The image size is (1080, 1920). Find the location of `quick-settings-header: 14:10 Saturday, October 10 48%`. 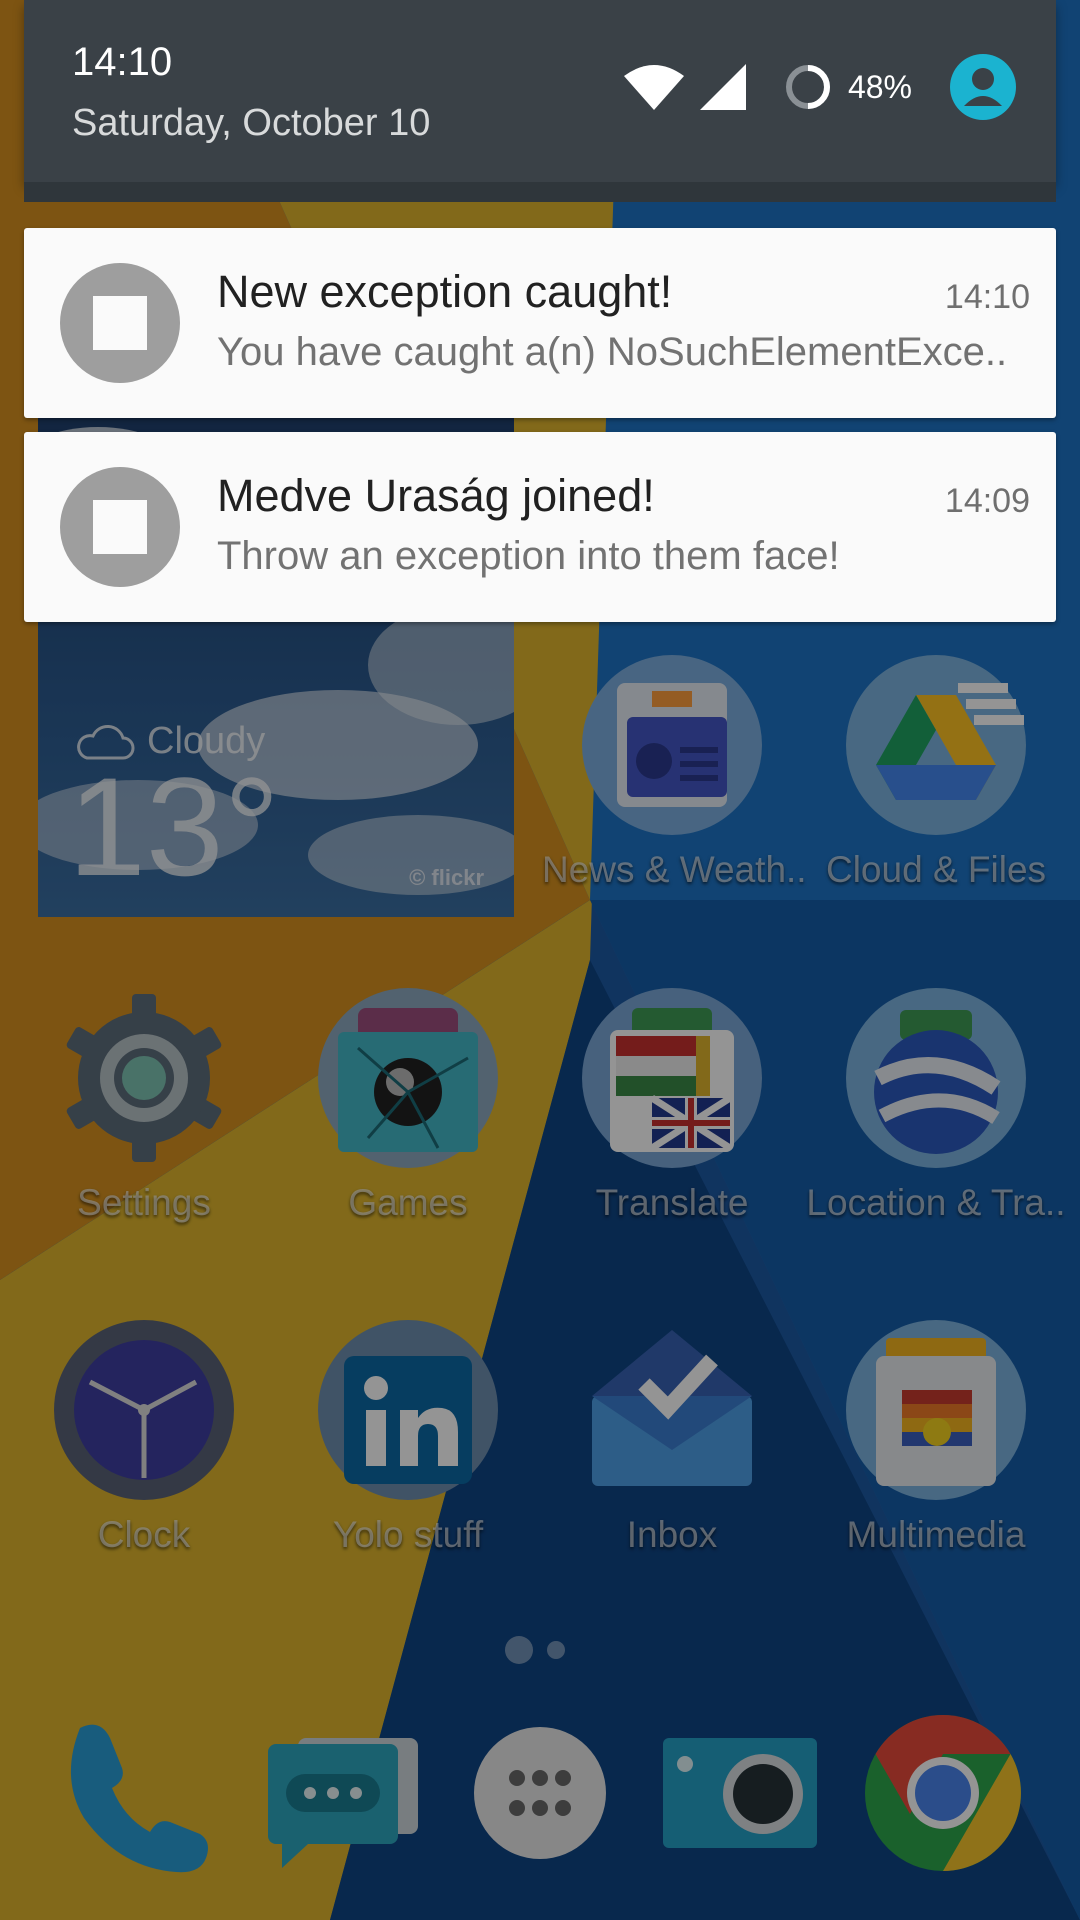

quick-settings-header: 14:10 Saturday, October 10 48% is located at coordinates (540, 91).